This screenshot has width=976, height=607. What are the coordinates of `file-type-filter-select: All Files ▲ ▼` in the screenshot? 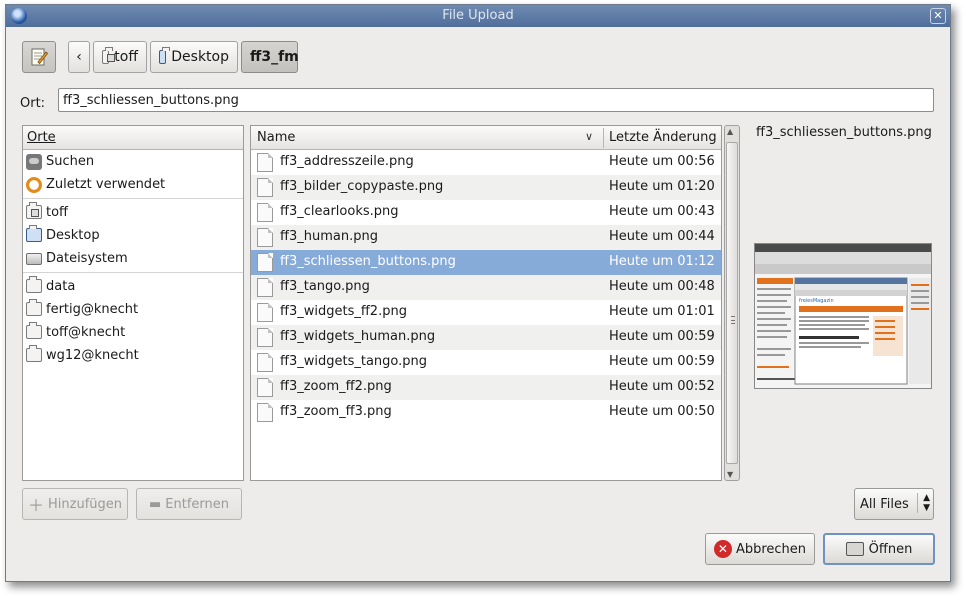 It's located at (894, 504).